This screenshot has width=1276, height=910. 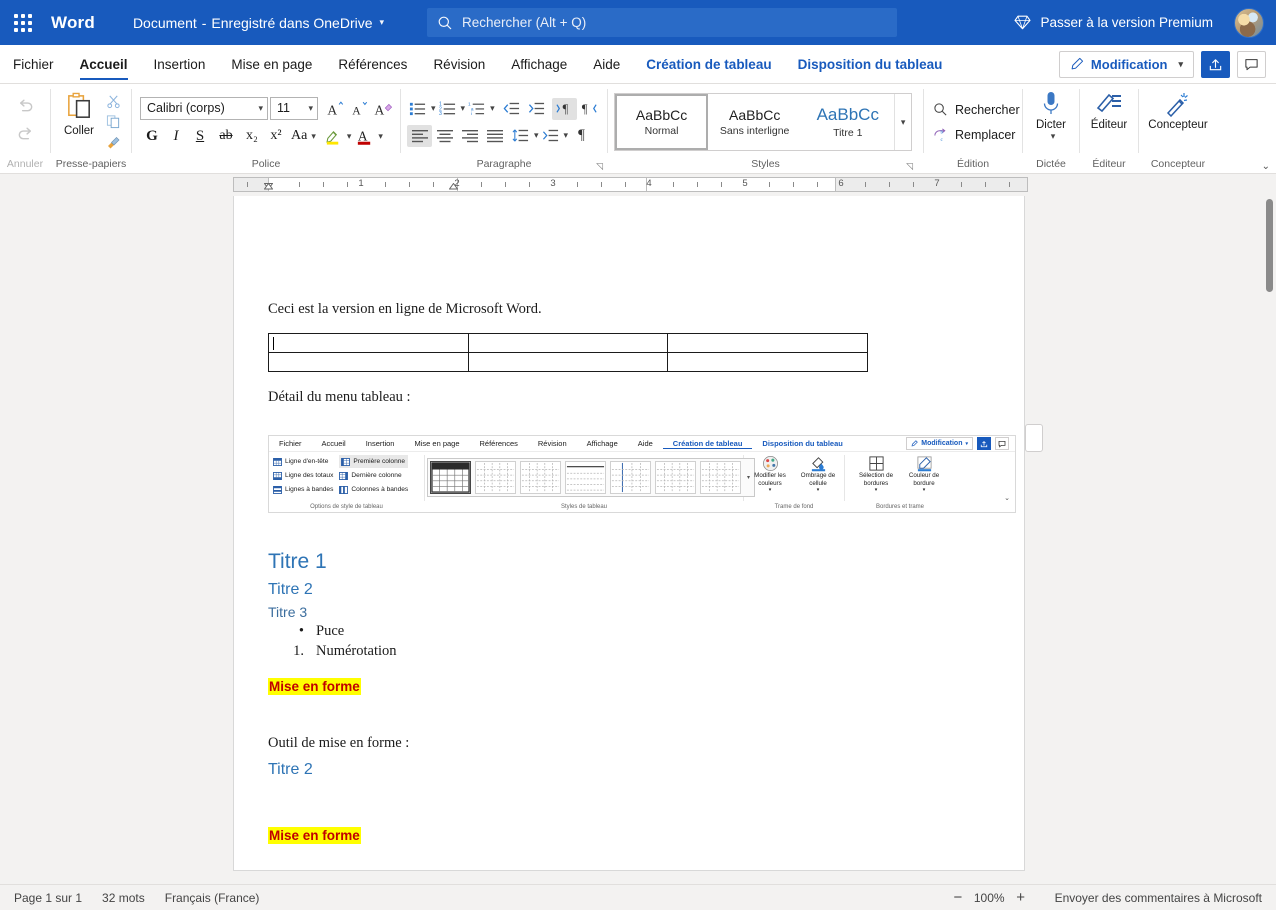 What do you see at coordinates (369, 136) in the screenshot?
I see `font-color-button: A ▾` at bounding box center [369, 136].